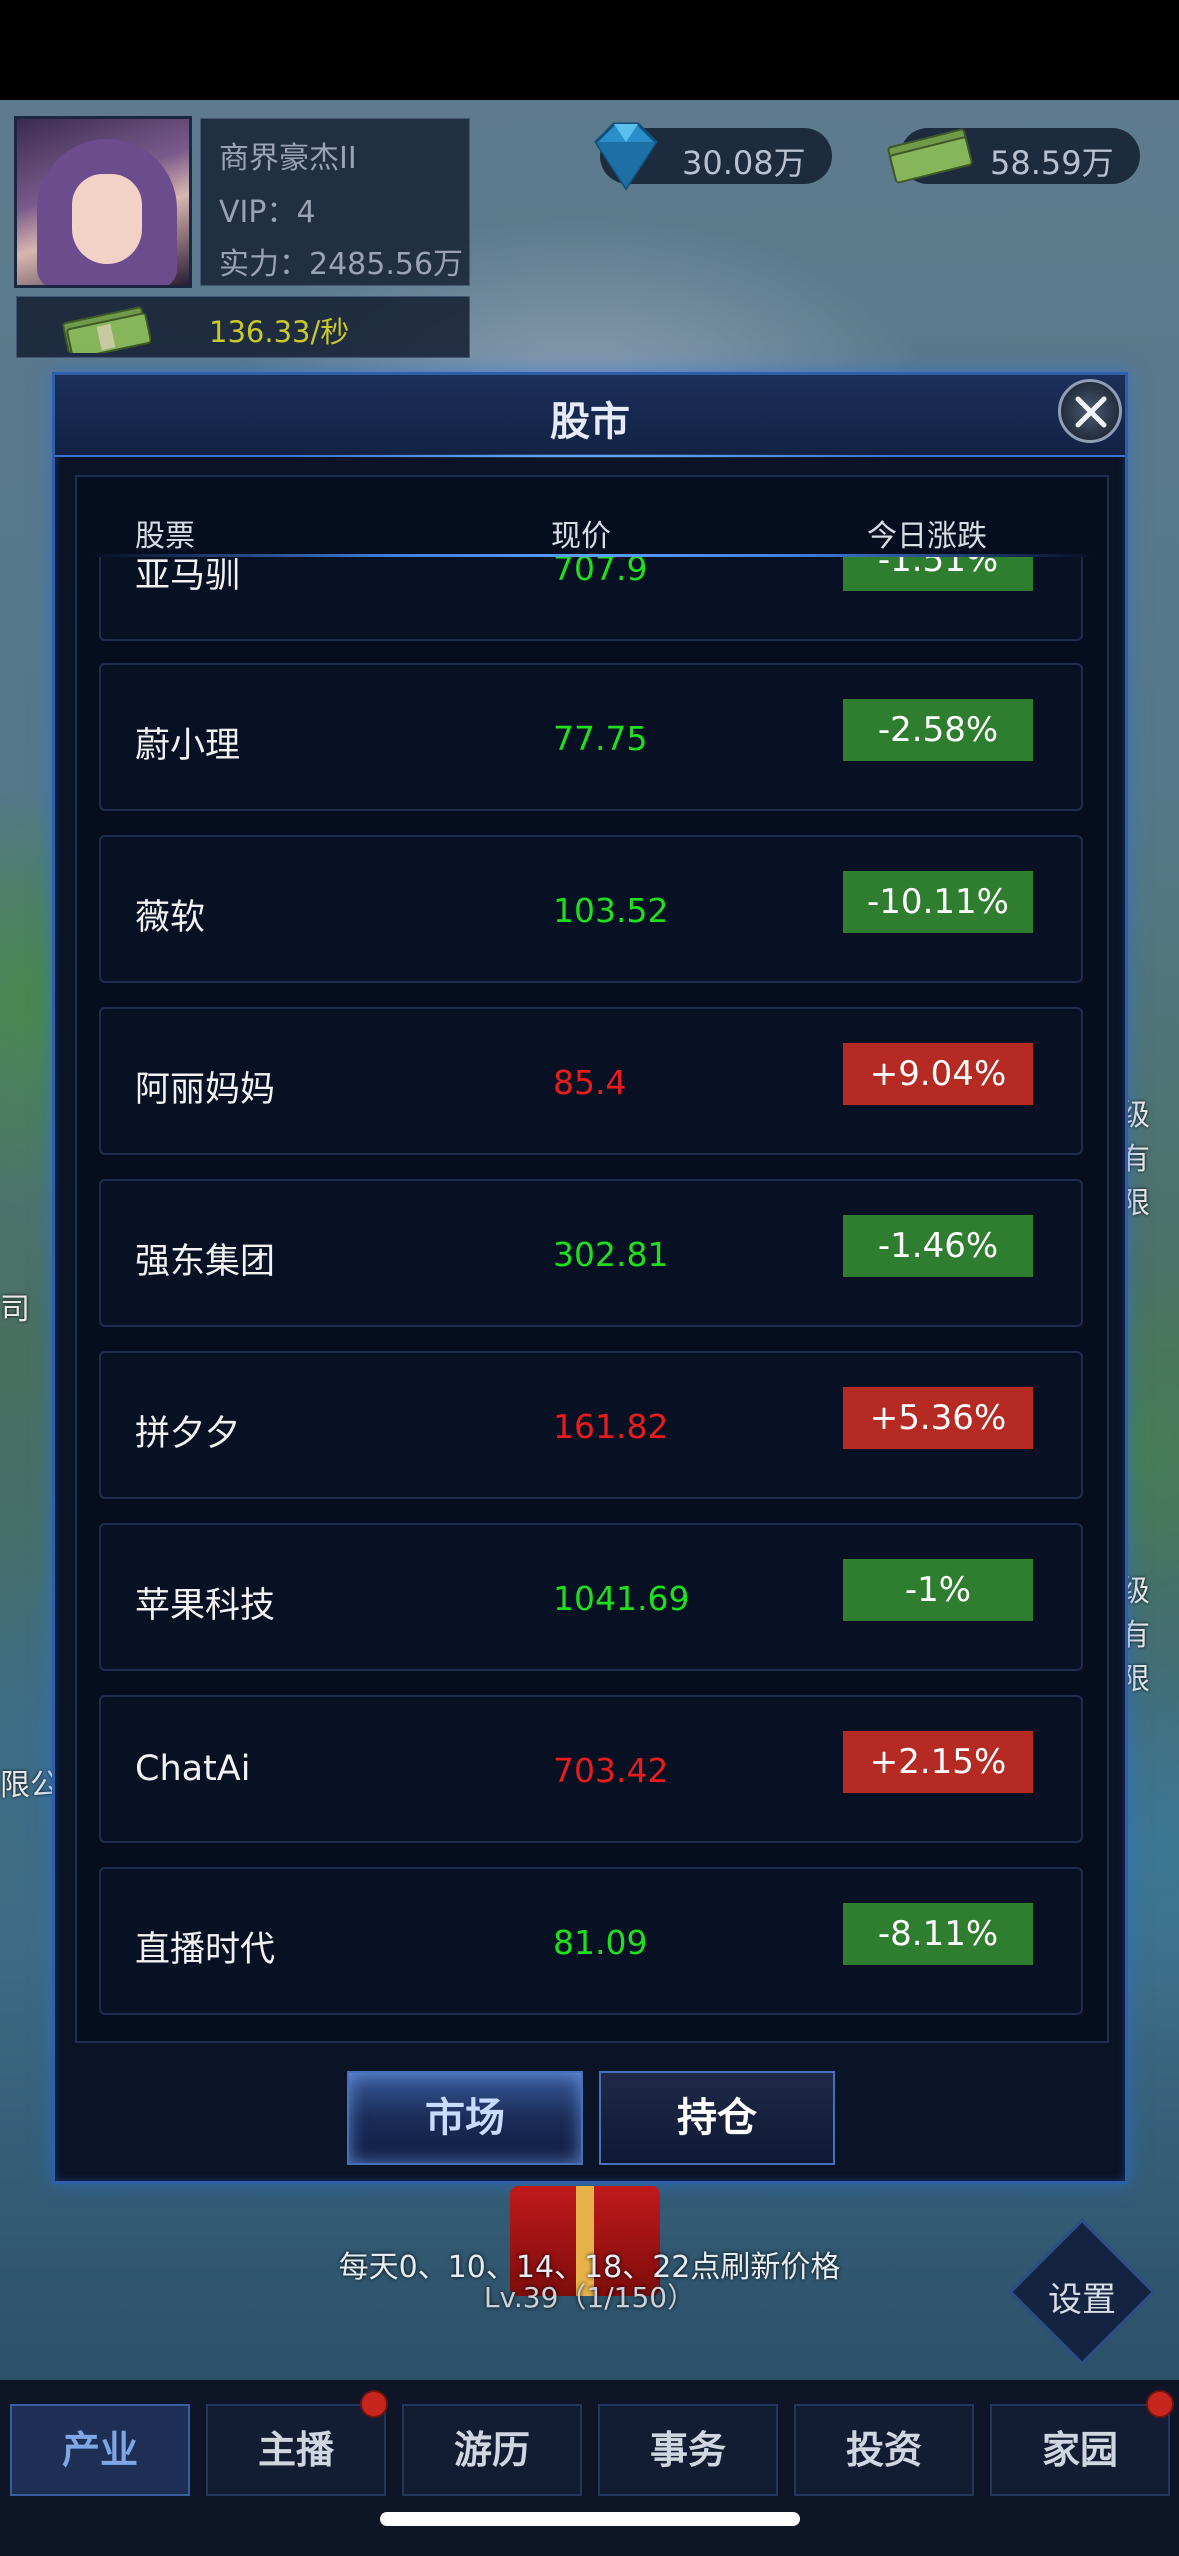 This screenshot has width=1179, height=2556. I want to click on close-button, so click(1090, 411).